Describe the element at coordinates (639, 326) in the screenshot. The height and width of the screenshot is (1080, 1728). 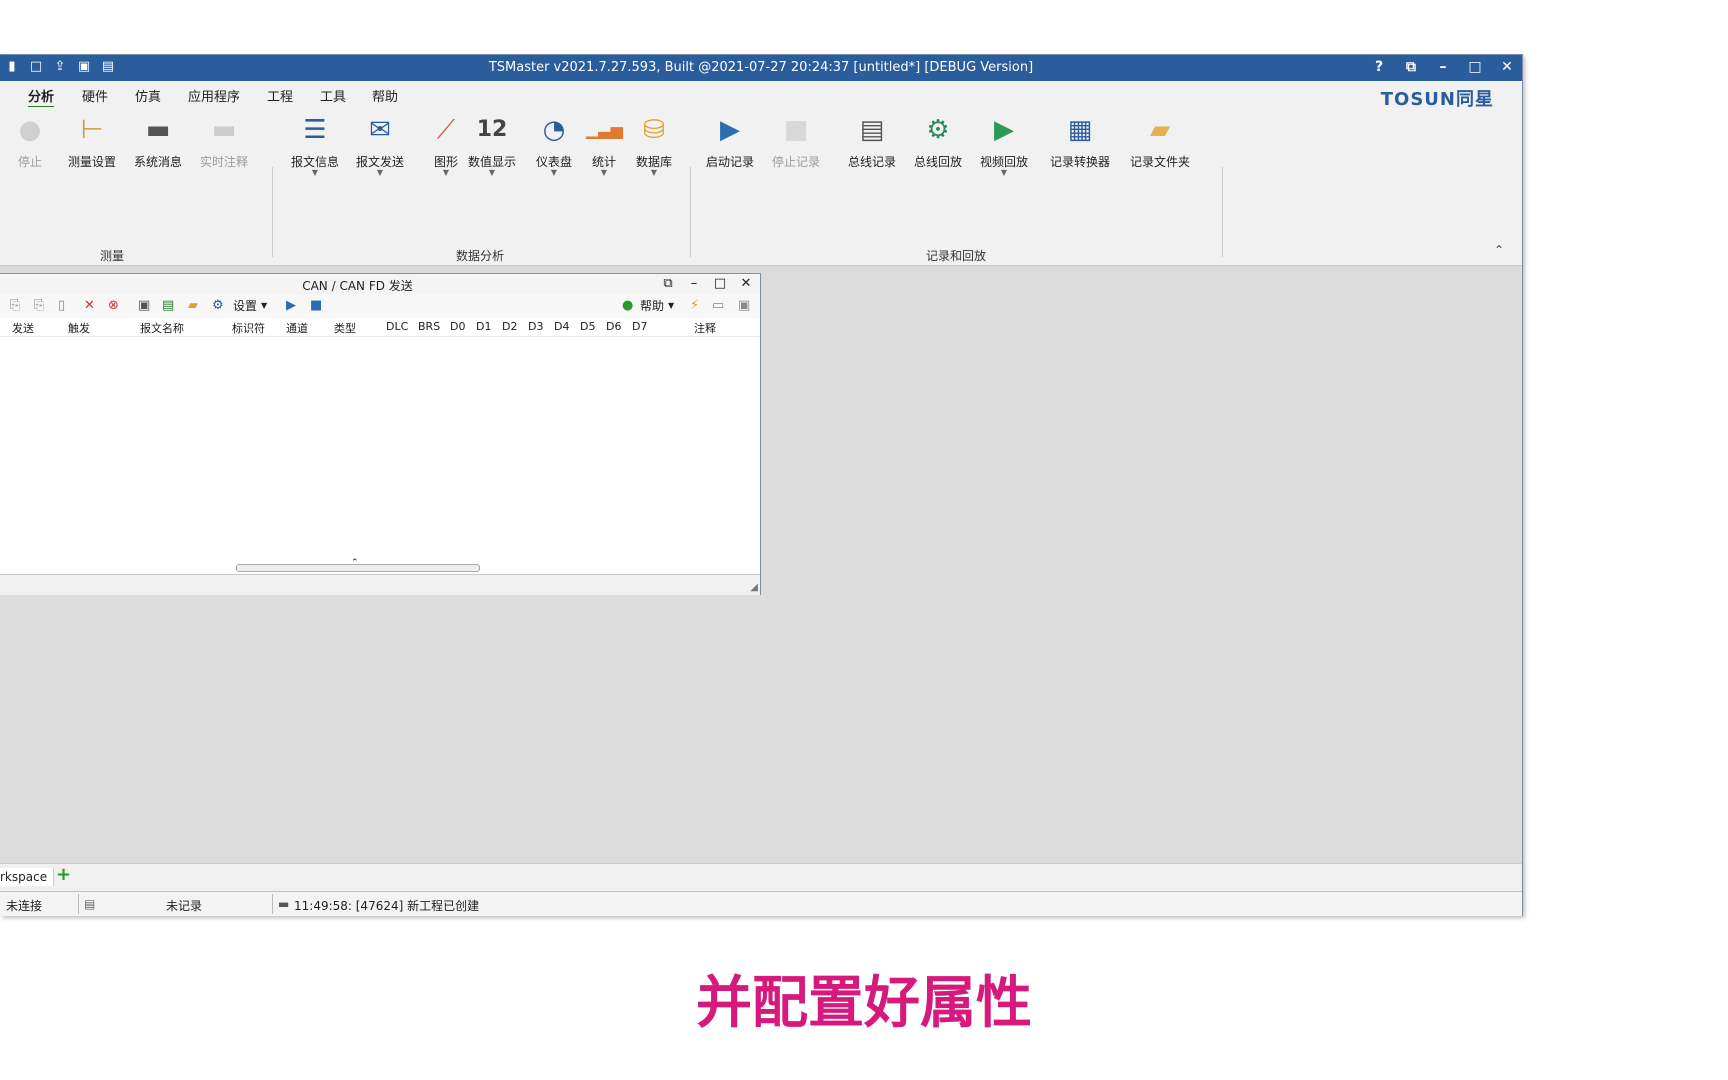
I see `column-header: D7` at that location.